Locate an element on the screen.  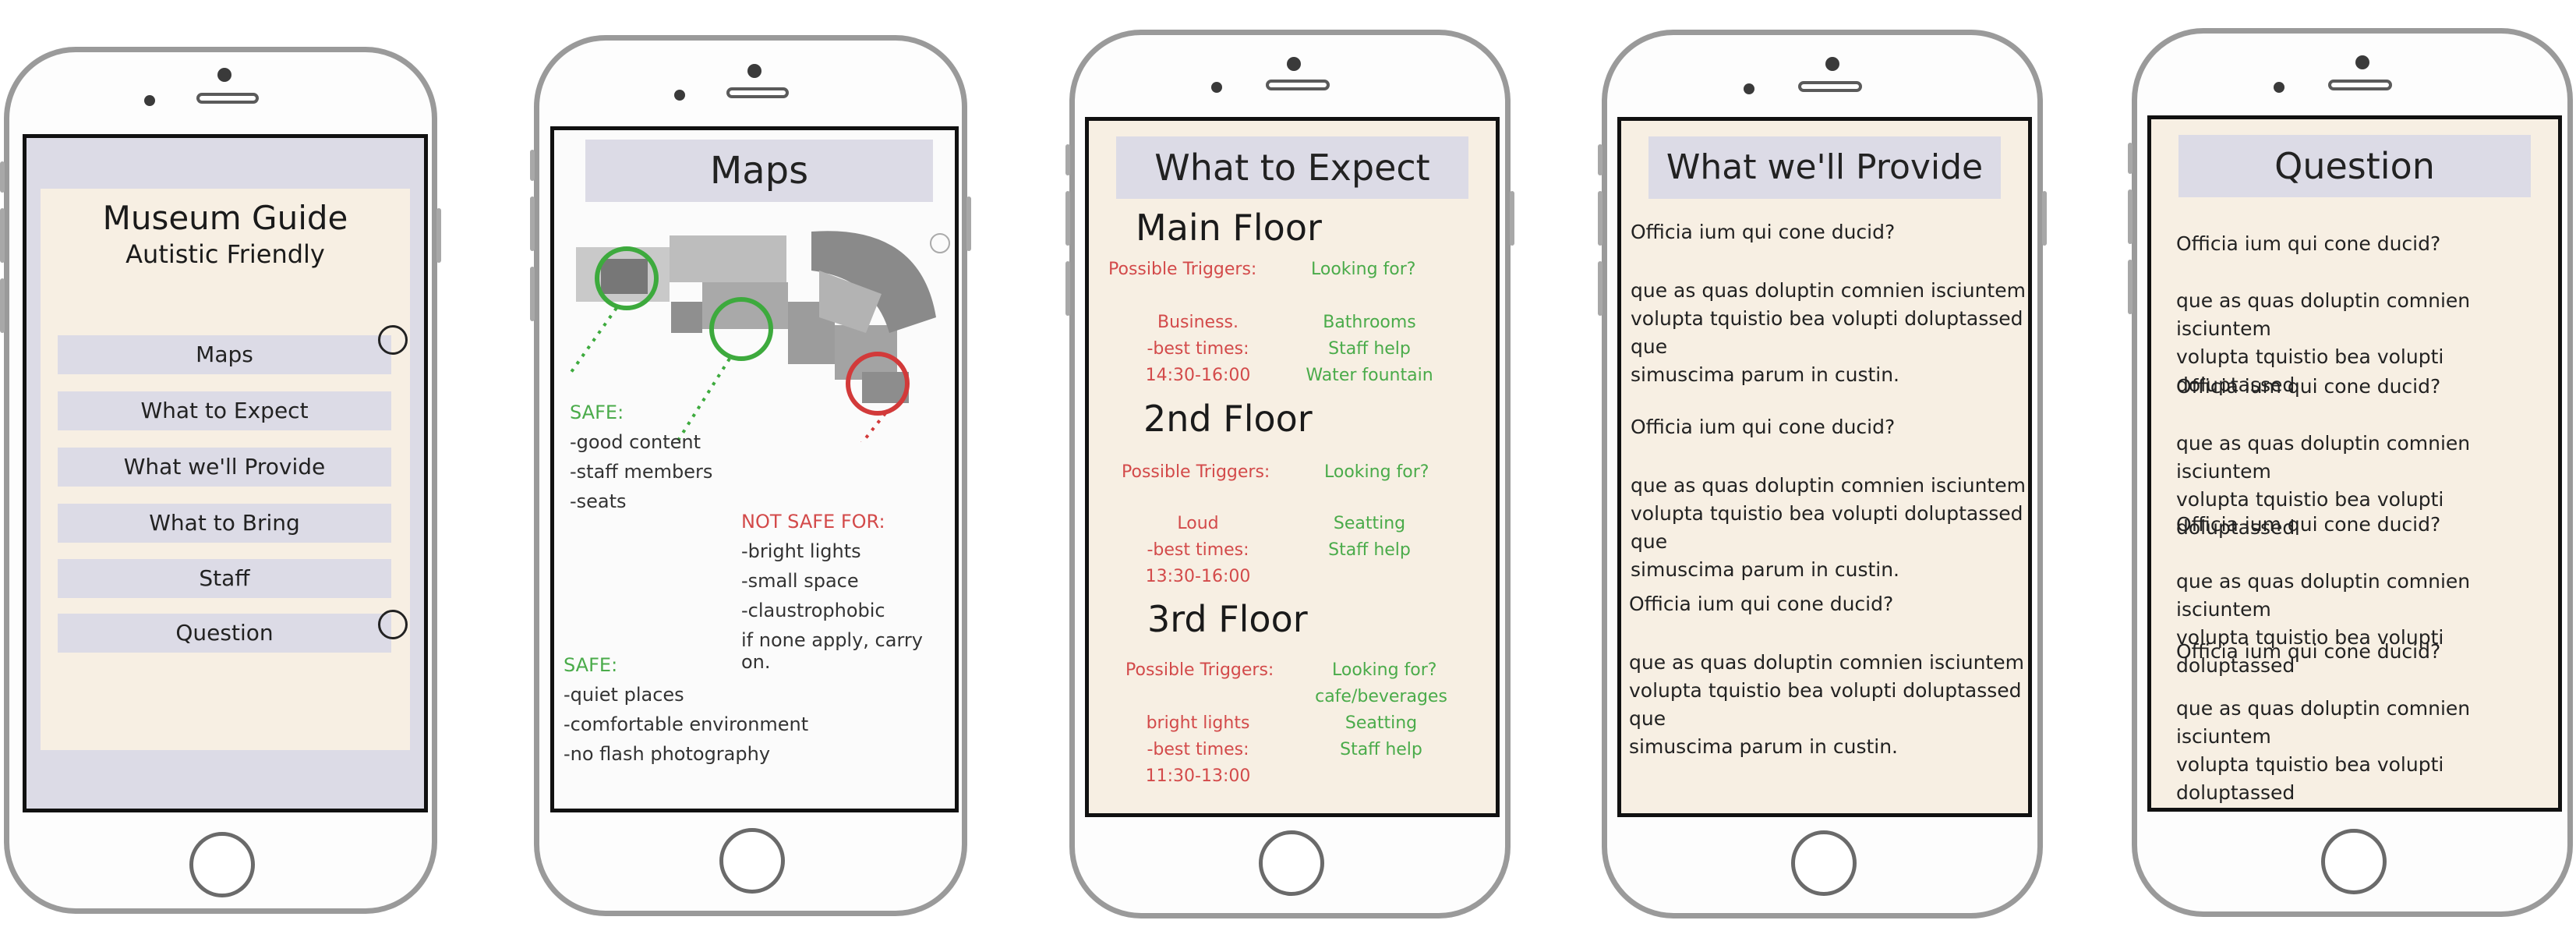
faq-answer-line: simuscima parum in custin. is located at coordinates (1765, 375).